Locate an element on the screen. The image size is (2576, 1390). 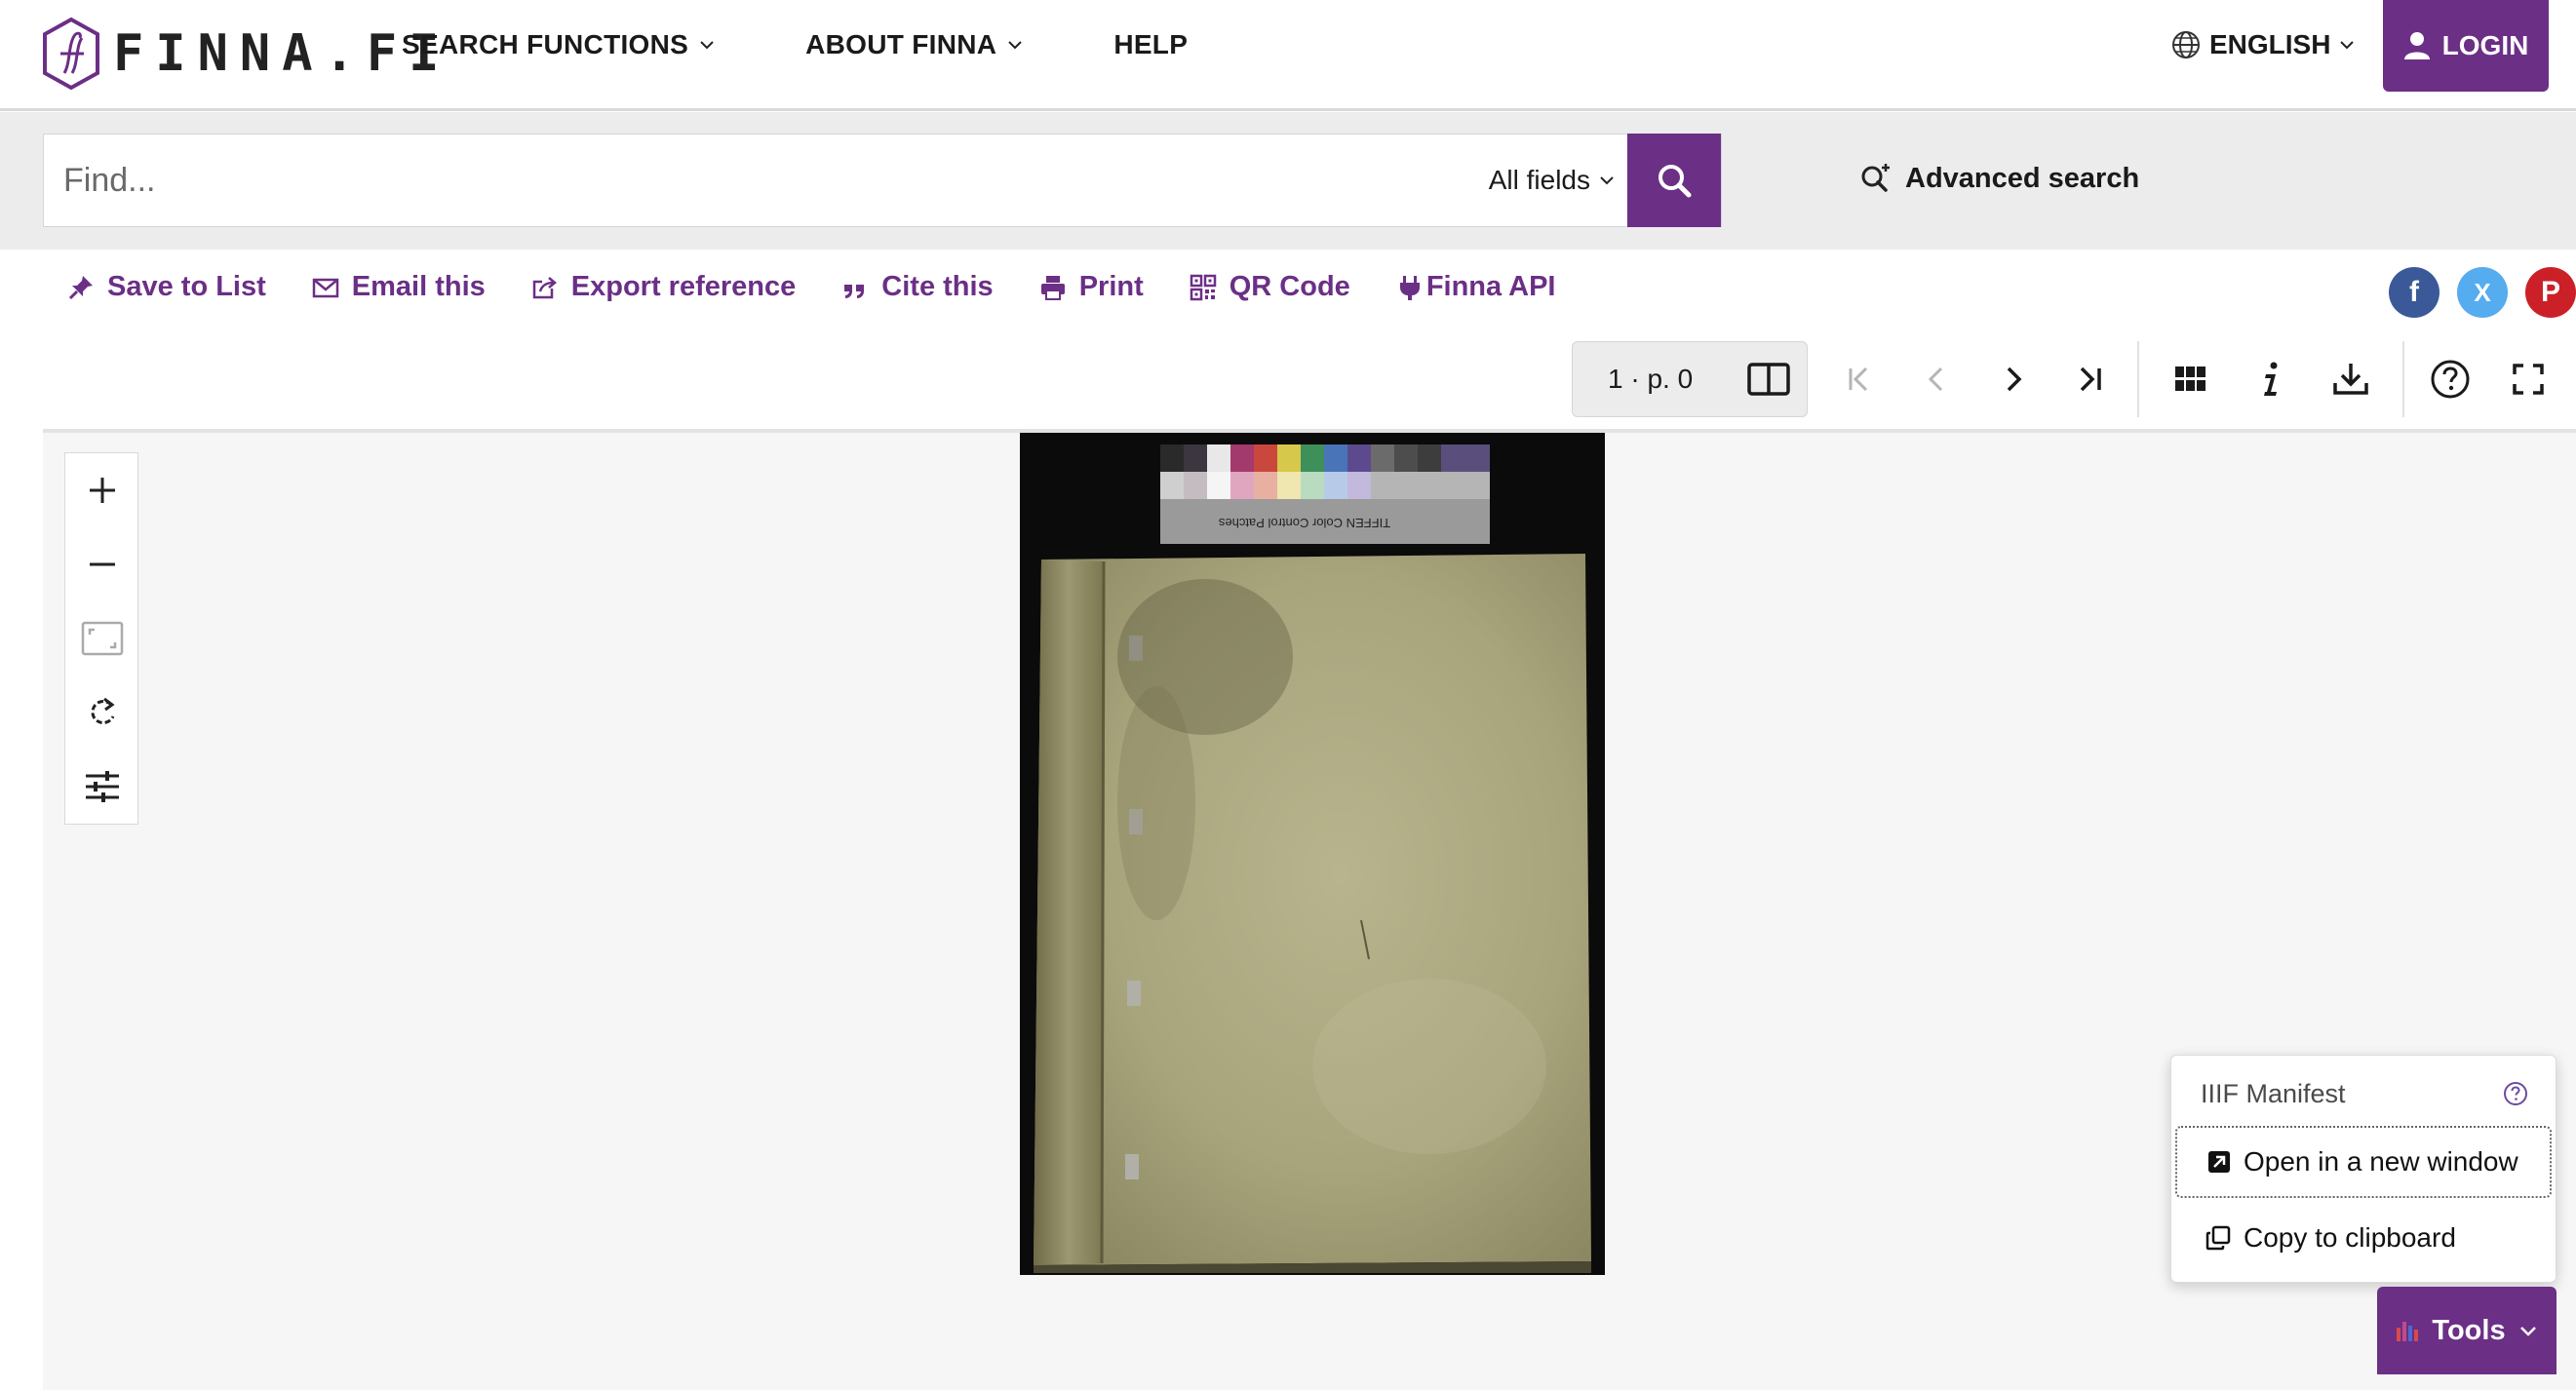
facebook-glyph: f is located at coordinates (2414, 292).